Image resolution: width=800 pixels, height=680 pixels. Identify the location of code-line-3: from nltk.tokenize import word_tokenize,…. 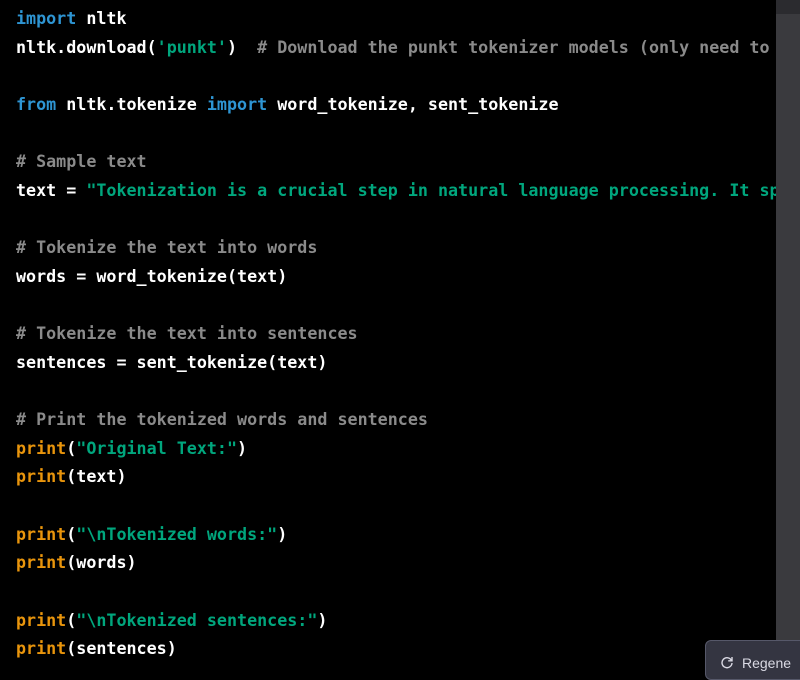
(287, 104).